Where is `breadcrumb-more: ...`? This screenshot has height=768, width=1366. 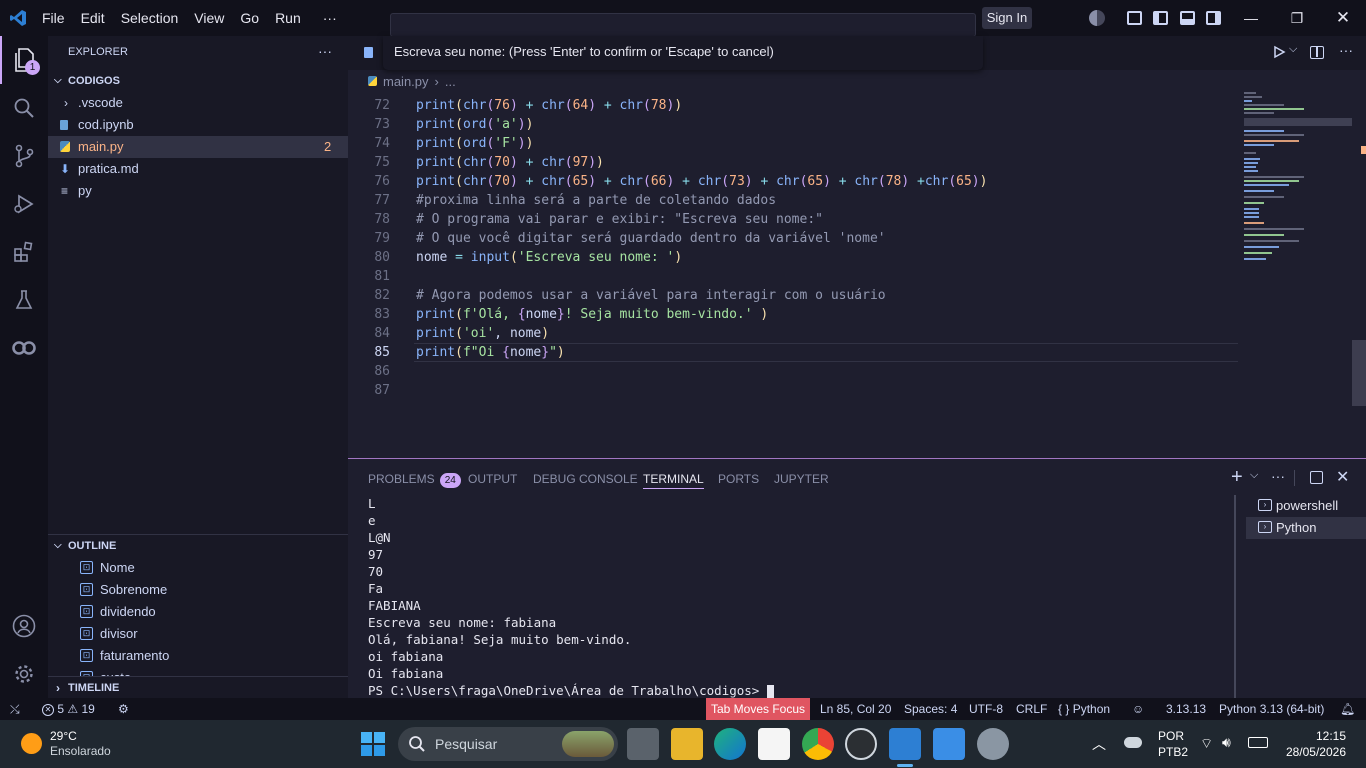
breadcrumb-more: ... is located at coordinates (450, 81).